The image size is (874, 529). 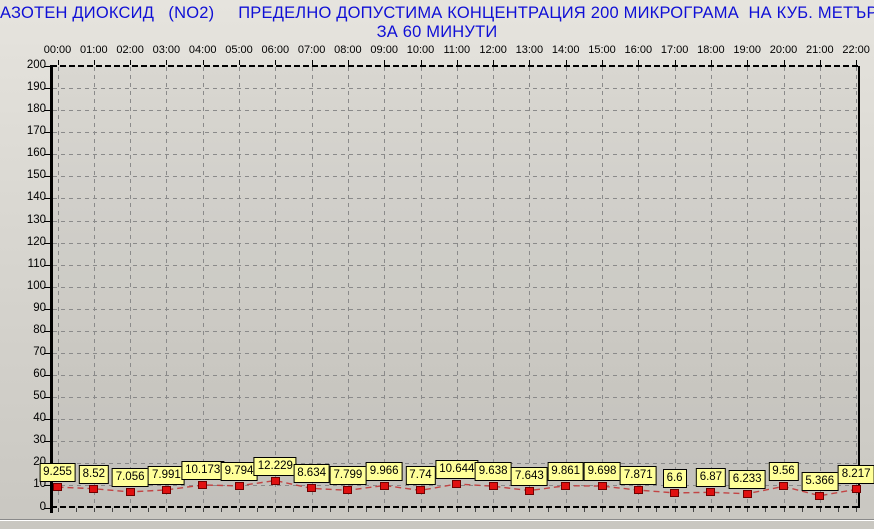 What do you see at coordinates (57, 473) in the screenshot?
I see `point-value-label: 9.255` at bounding box center [57, 473].